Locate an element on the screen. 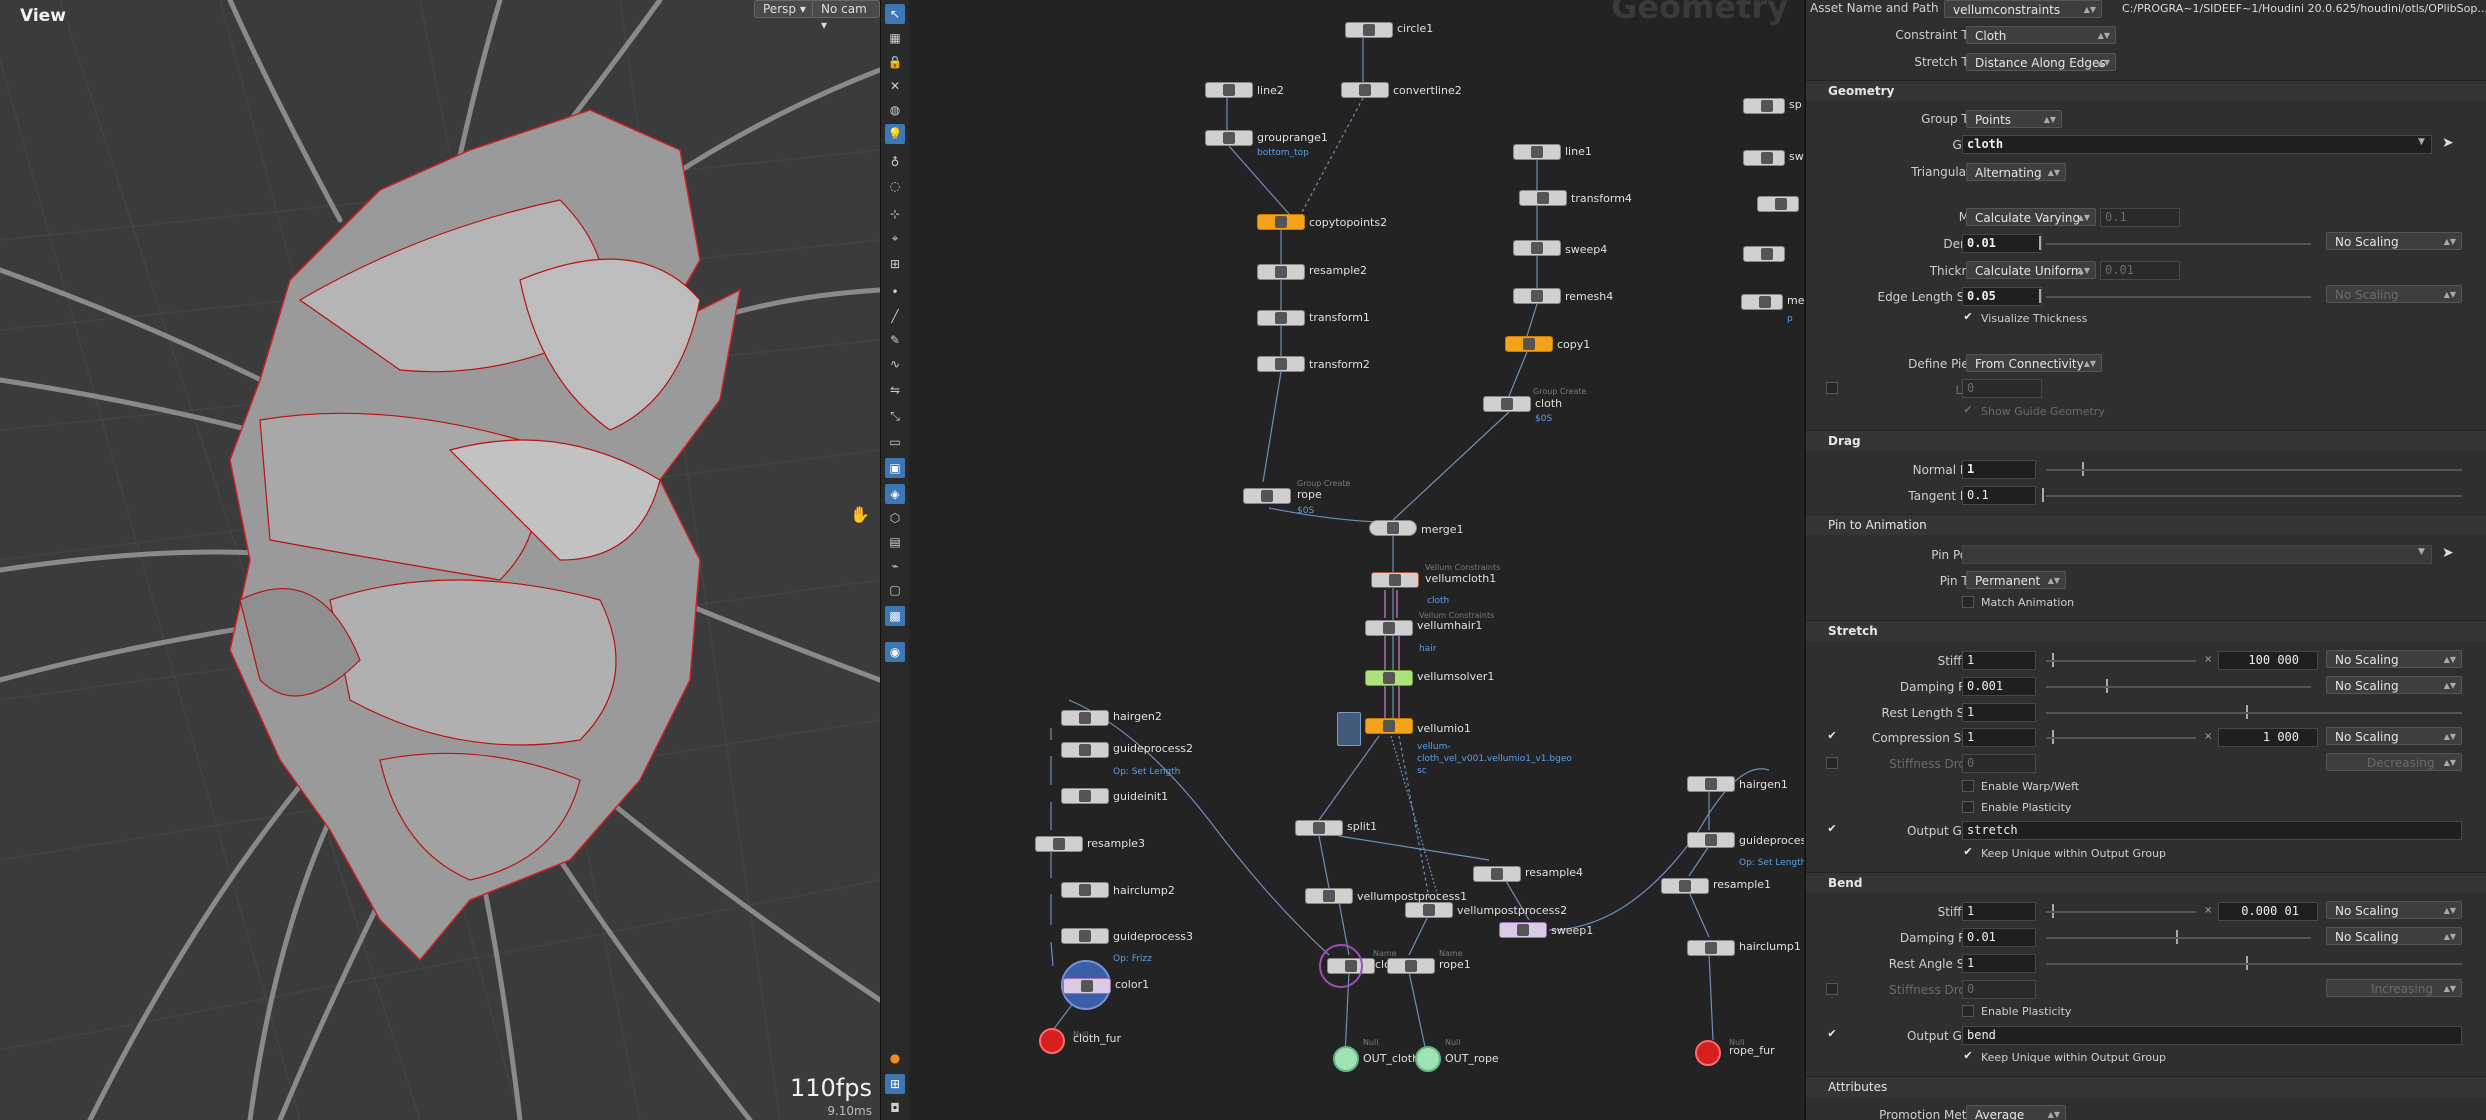 The height and width of the screenshot is (1120, 2486). cube-icon: ⬡ is located at coordinates (895, 518).